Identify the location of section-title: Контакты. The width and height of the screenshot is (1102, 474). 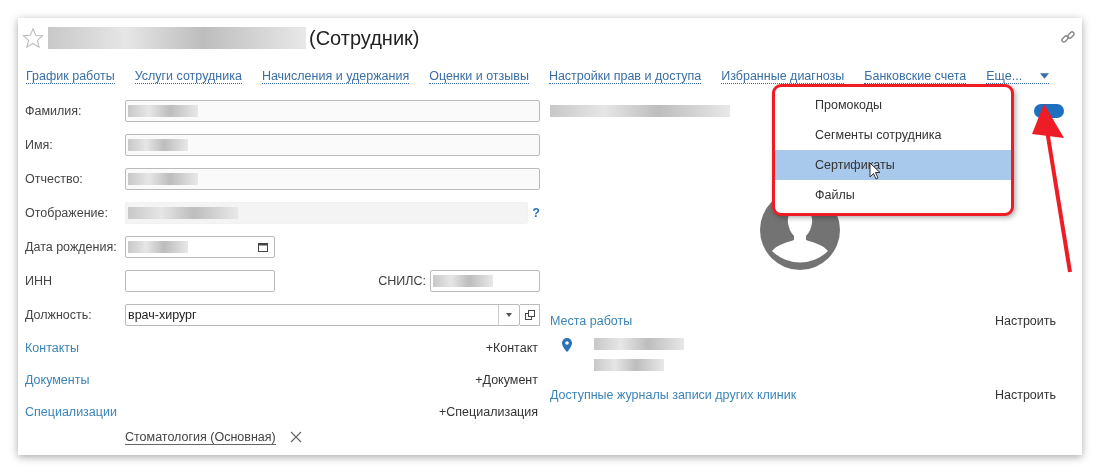
(52, 348).